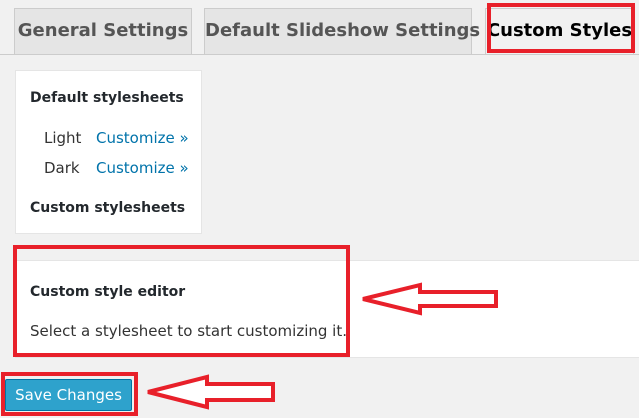 This screenshot has height=418, width=639. Describe the element at coordinates (142, 138) in the screenshot. I see `customize-light-link: Customize »` at that location.